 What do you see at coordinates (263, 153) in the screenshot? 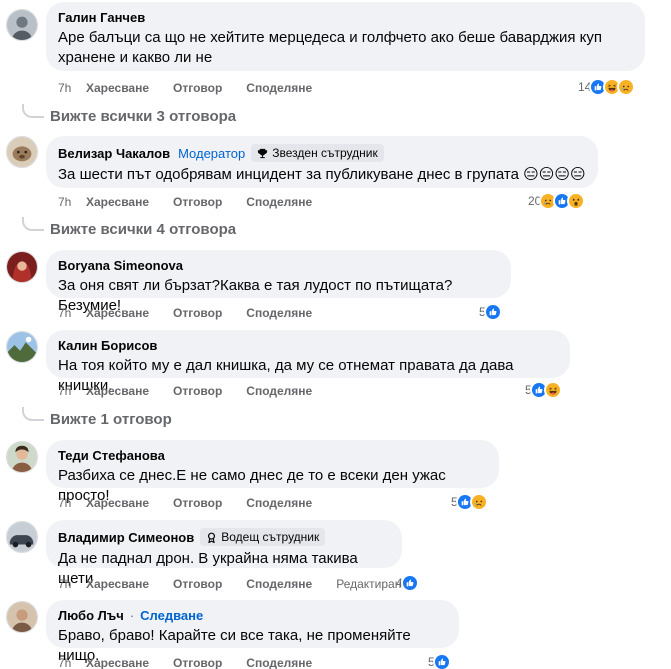
I see `trophy-icon` at bounding box center [263, 153].